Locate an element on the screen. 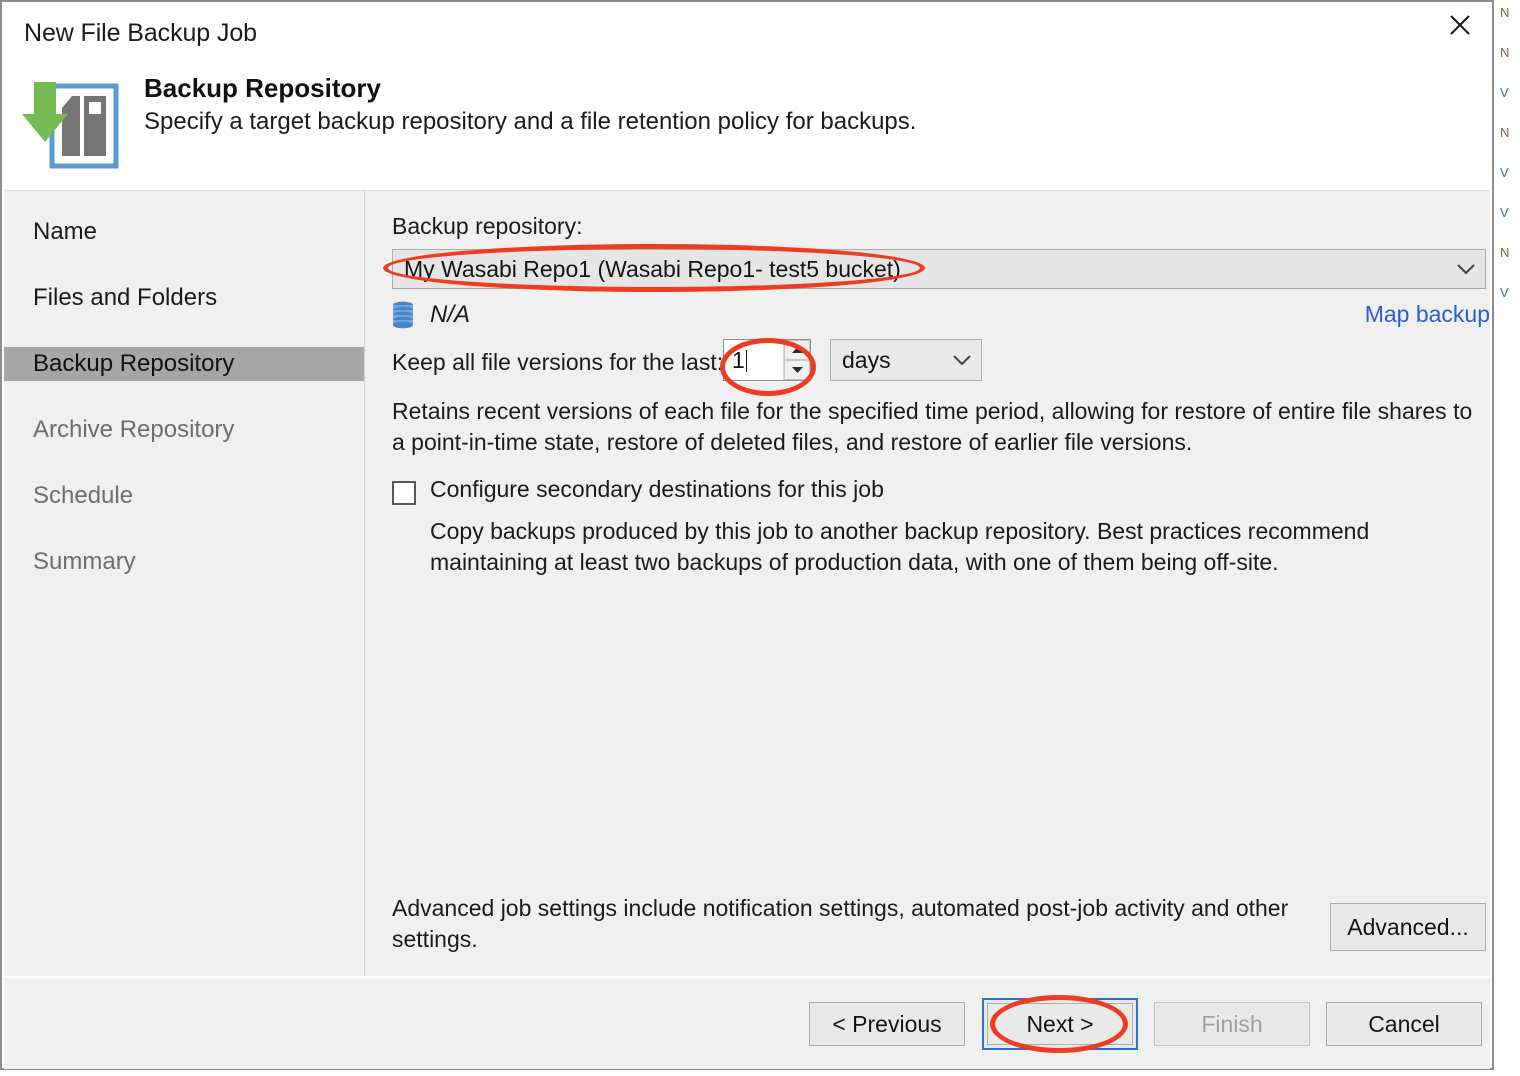 The width and height of the screenshot is (1520, 1076). finish-button: Finish is located at coordinates (1232, 1024).